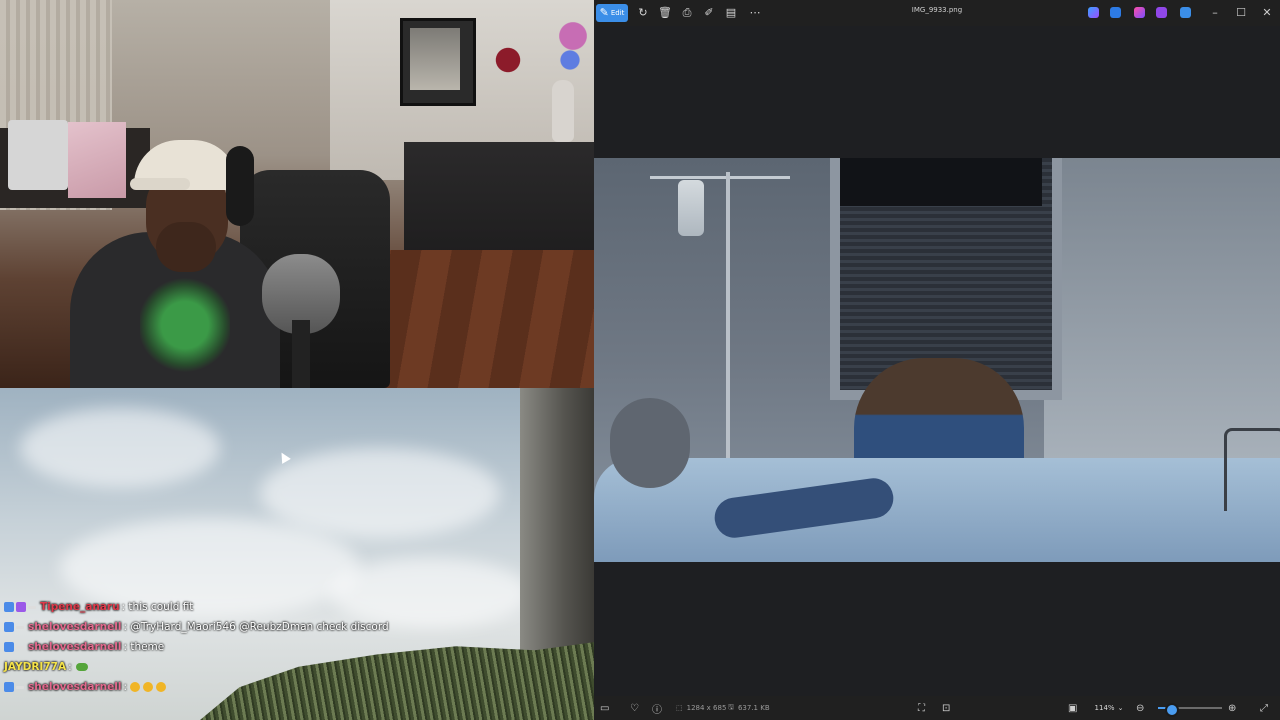  What do you see at coordinates (941, 182) in the screenshot?
I see `photo-window-top` at bounding box center [941, 182].